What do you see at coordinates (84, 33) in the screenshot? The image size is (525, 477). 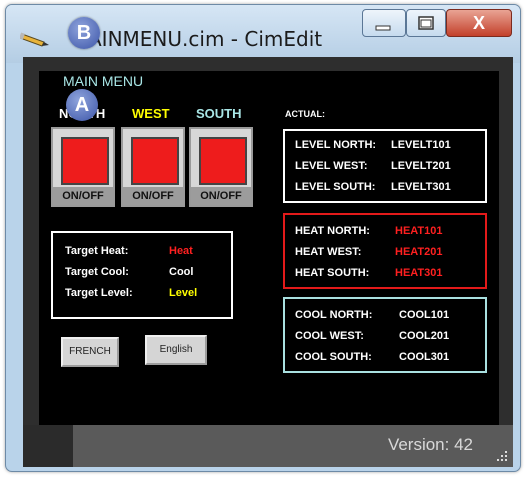 I see `callout-badge-b: B` at bounding box center [84, 33].